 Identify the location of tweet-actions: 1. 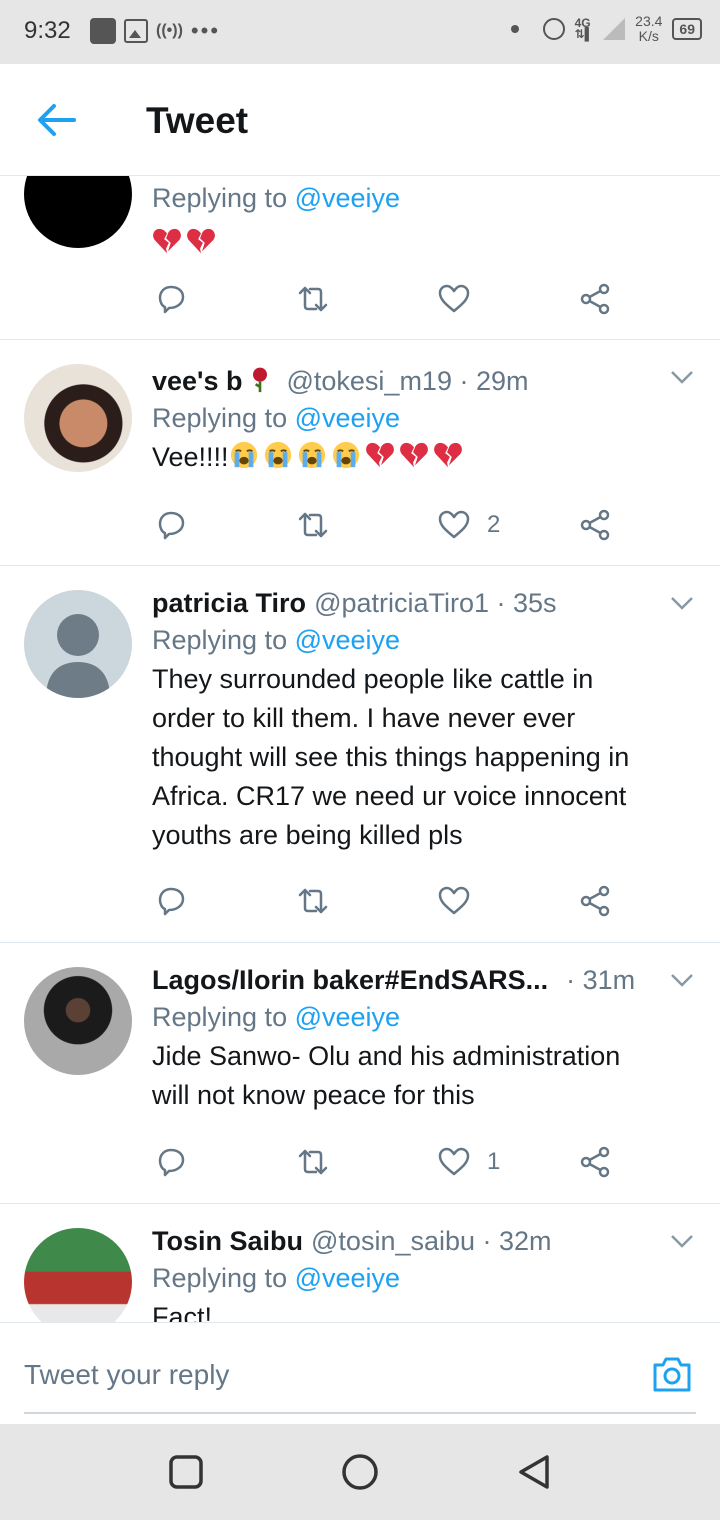
(360, 1165).